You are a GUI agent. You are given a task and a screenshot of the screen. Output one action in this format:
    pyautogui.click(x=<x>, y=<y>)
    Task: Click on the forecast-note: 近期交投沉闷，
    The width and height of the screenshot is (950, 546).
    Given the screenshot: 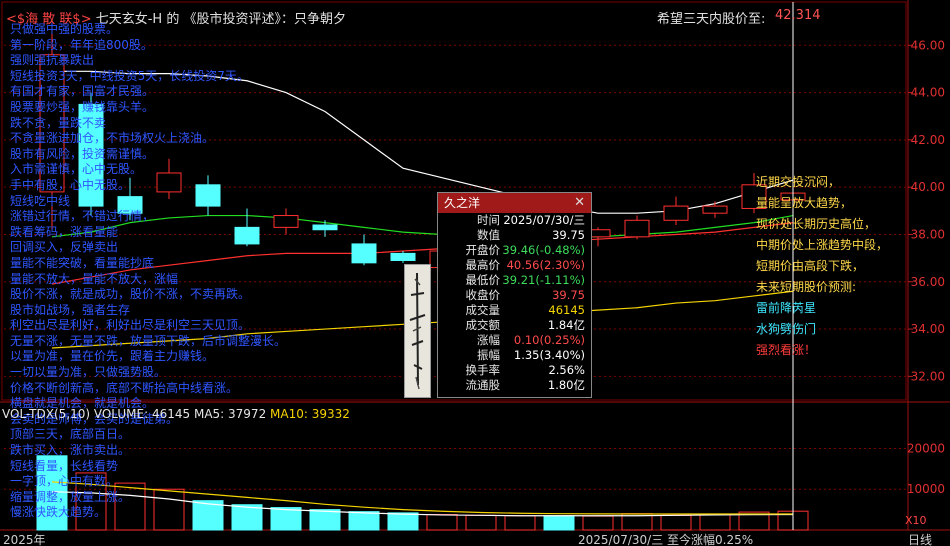 What is the action you would take?
    pyautogui.click(x=798, y=182)
    